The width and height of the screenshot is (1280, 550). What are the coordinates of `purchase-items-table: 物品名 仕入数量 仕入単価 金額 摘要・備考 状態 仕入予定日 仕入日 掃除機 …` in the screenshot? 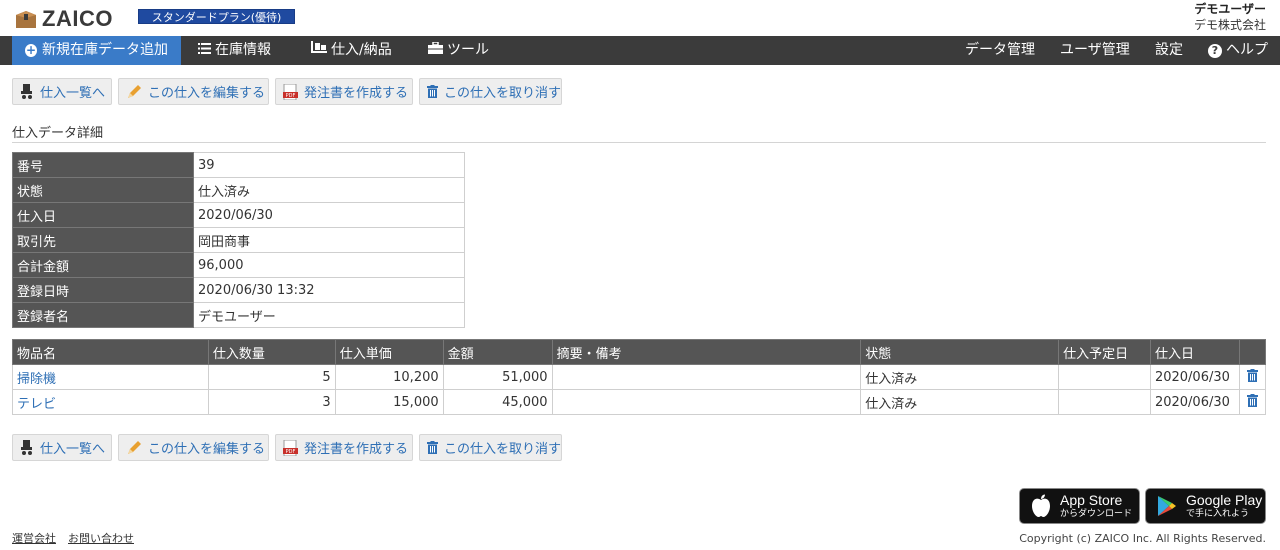 It's located at (639, 377).